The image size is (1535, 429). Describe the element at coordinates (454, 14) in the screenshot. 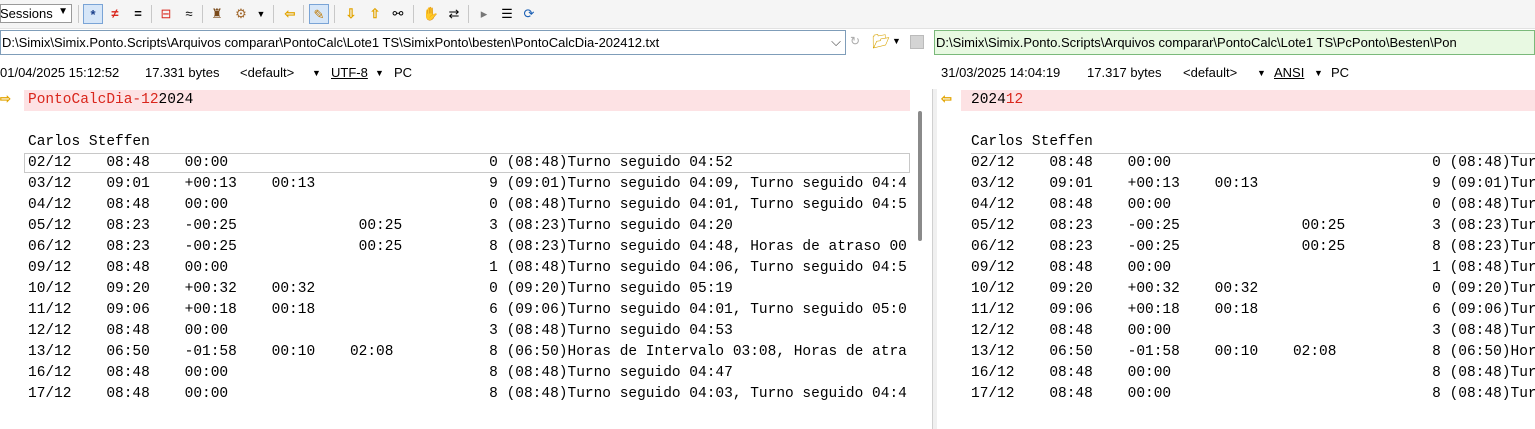

I see `swap-icon: ⇄` at that location.